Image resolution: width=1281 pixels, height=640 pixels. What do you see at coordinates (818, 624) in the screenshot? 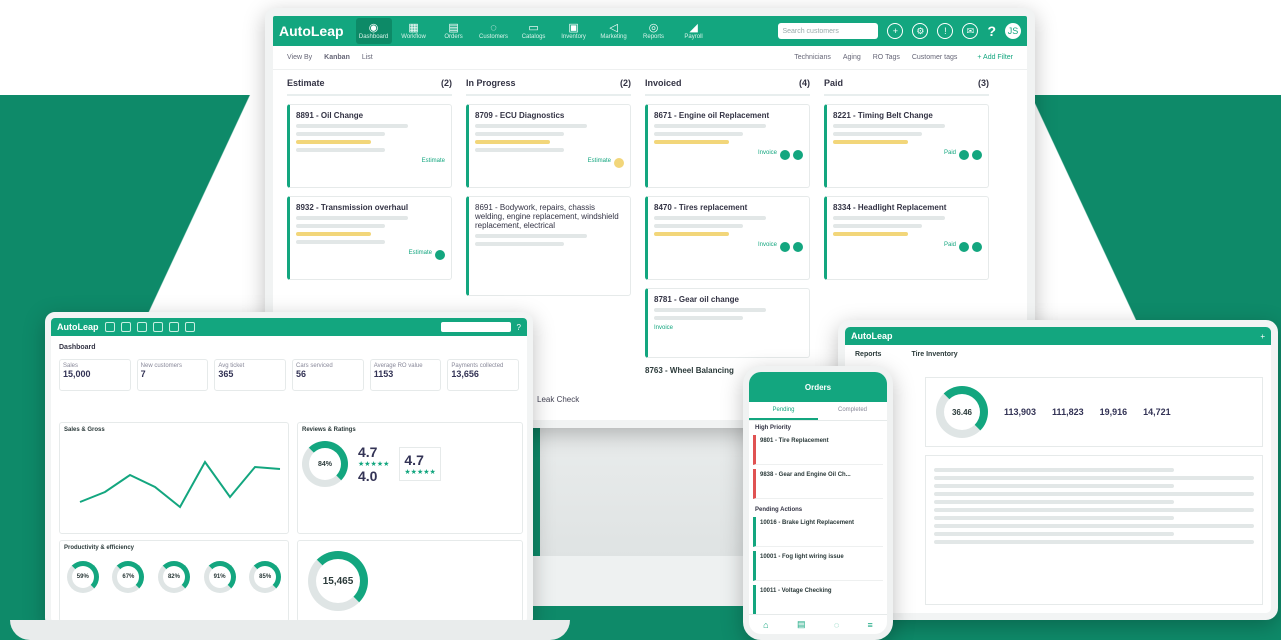
I see `phone-bottom-nav: ⌂ ▤ ◌ ≡` at bounding box center [818, 624].